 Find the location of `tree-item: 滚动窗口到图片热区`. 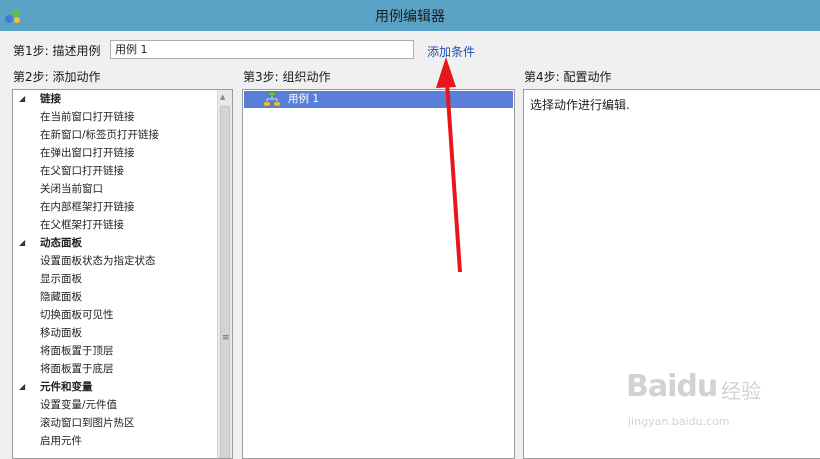

tree-item: 滚动窗口到图片热区 is located at coordinates (115, 423).